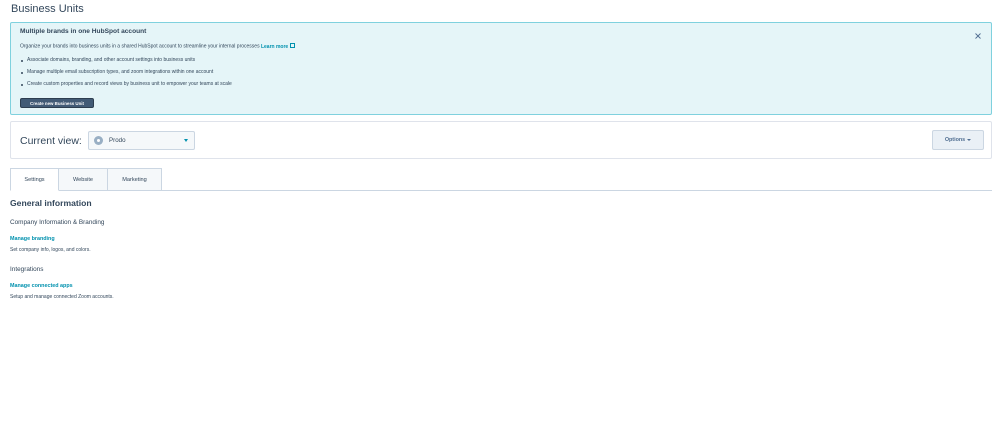 The width and height of the screenshot is (1000, 442). I want to click on options-button-label: Options, so click(955, 140).